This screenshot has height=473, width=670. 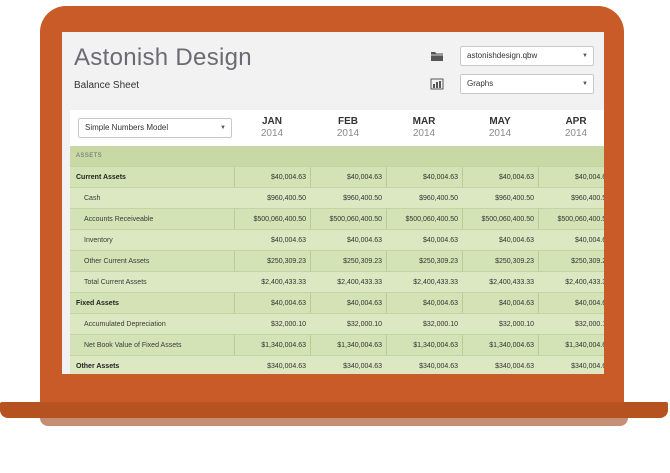 I want to click on row-label: ASSETS, so click(x=89, y=156).